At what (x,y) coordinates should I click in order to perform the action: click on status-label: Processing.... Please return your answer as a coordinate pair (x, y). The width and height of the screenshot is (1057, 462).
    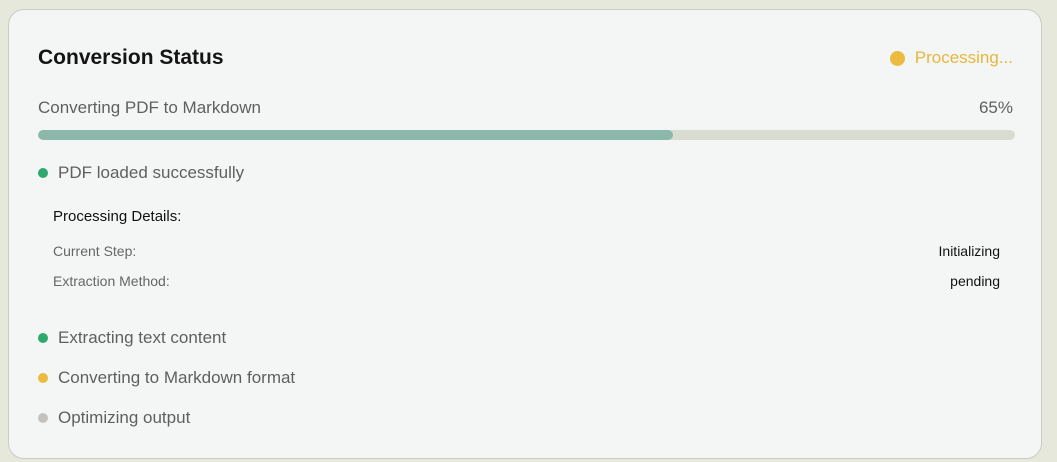
    Looking at the image, I should click on (963, 57).